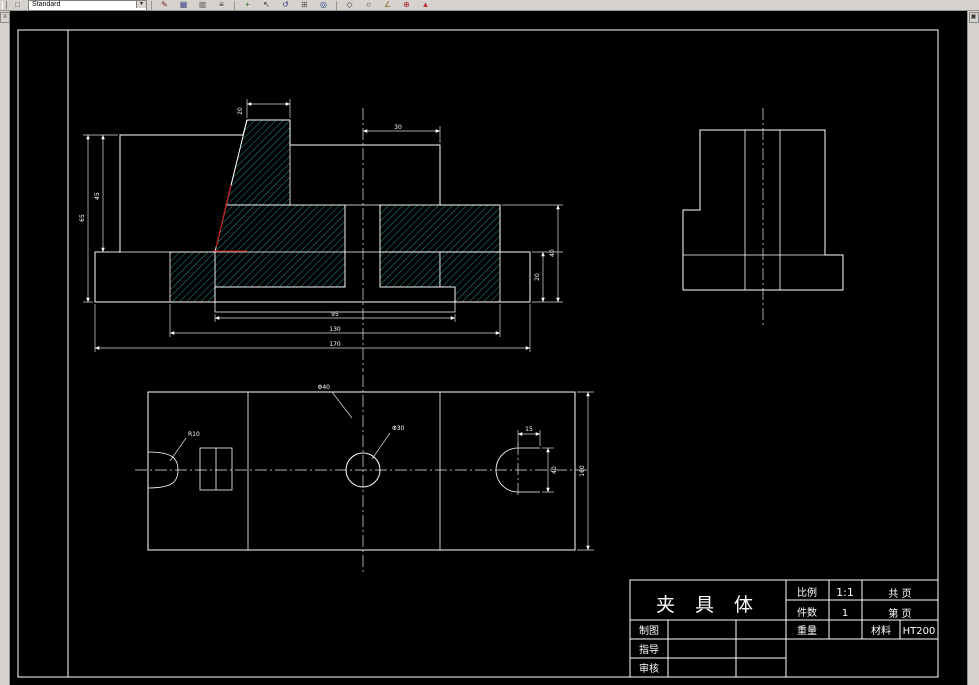  I want to click on toolbar-grip, so click(4, 5).